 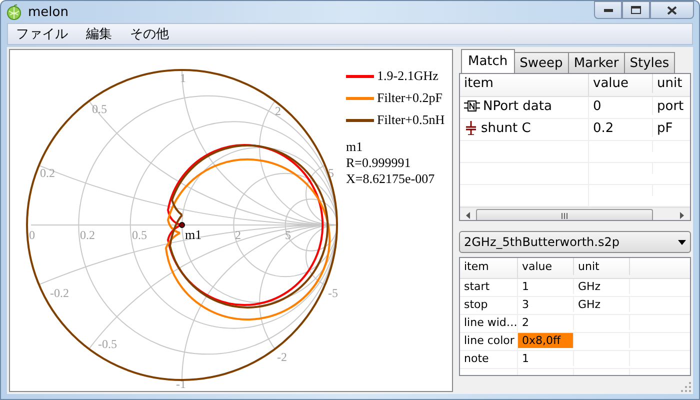 What do you see at coordinates (541, 62) in the screenshot?
I see `tab: Sweep` at bounding box center [541, 62].